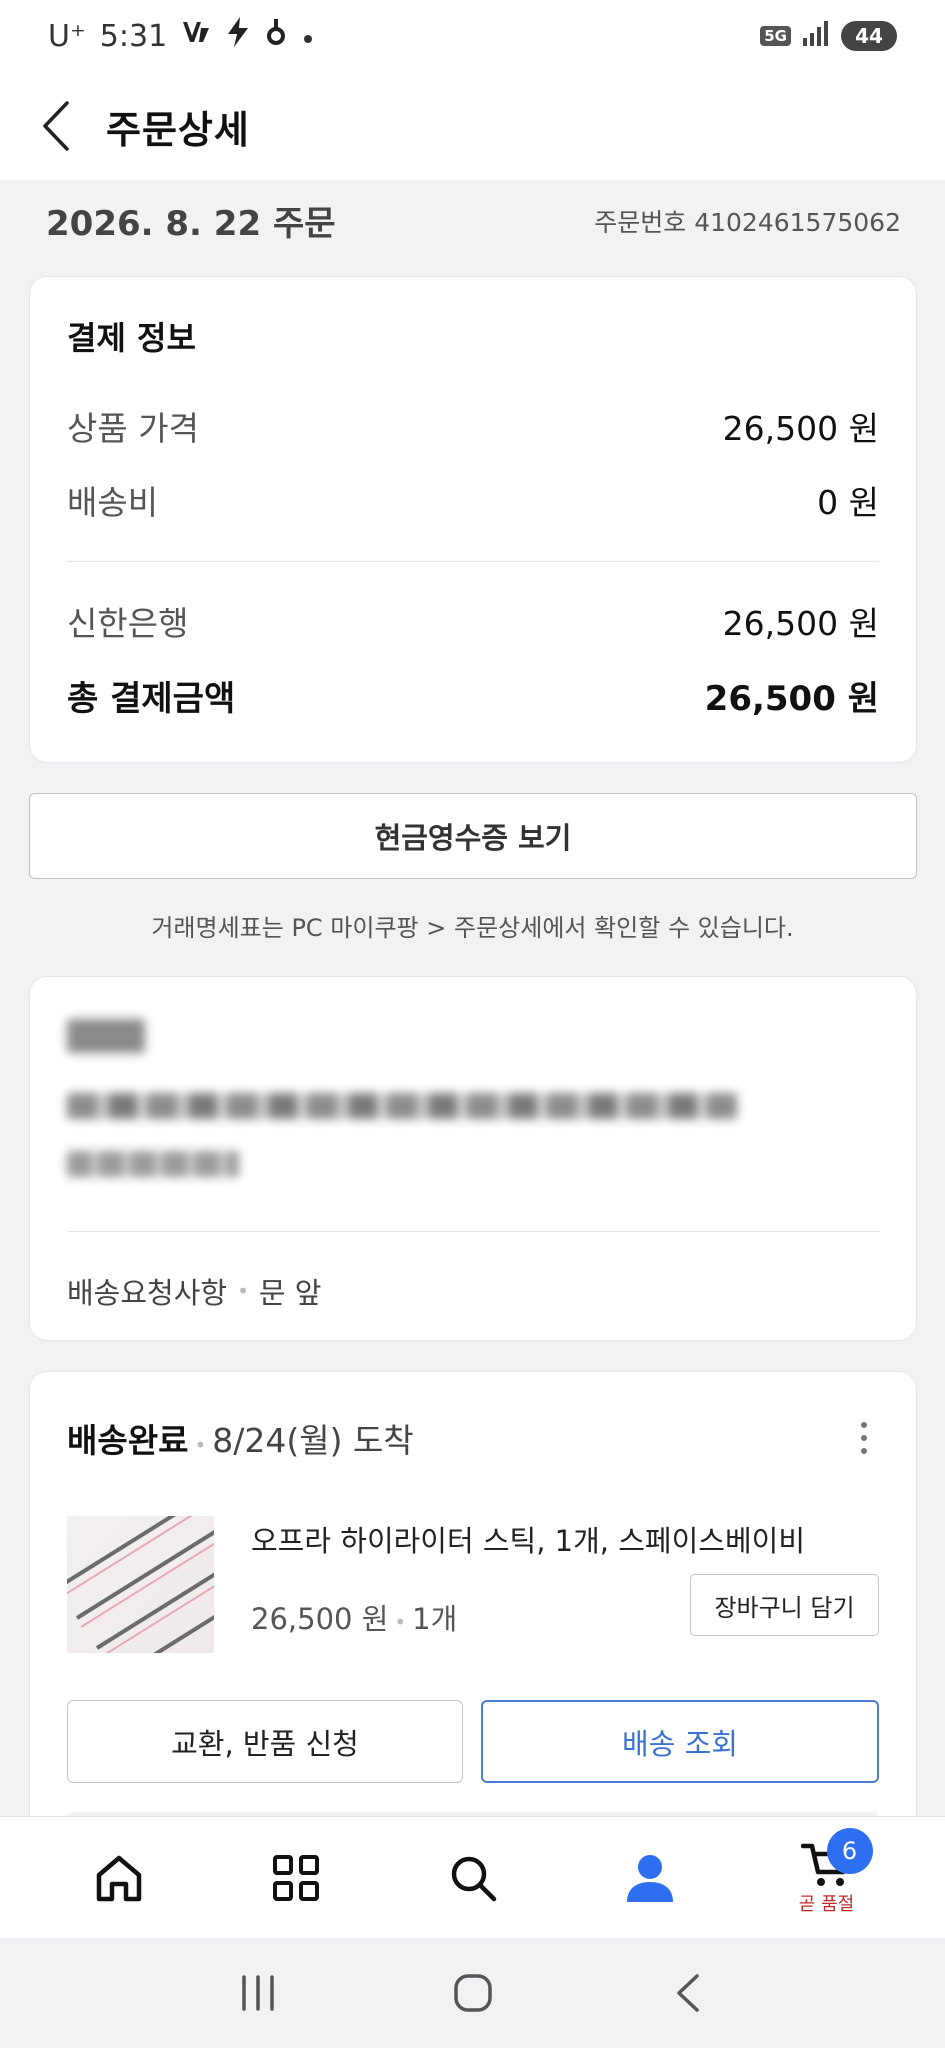 The width and height of the screenshot is (945, 2048). I want to click on home-circle-icon, so click(472, 1993).